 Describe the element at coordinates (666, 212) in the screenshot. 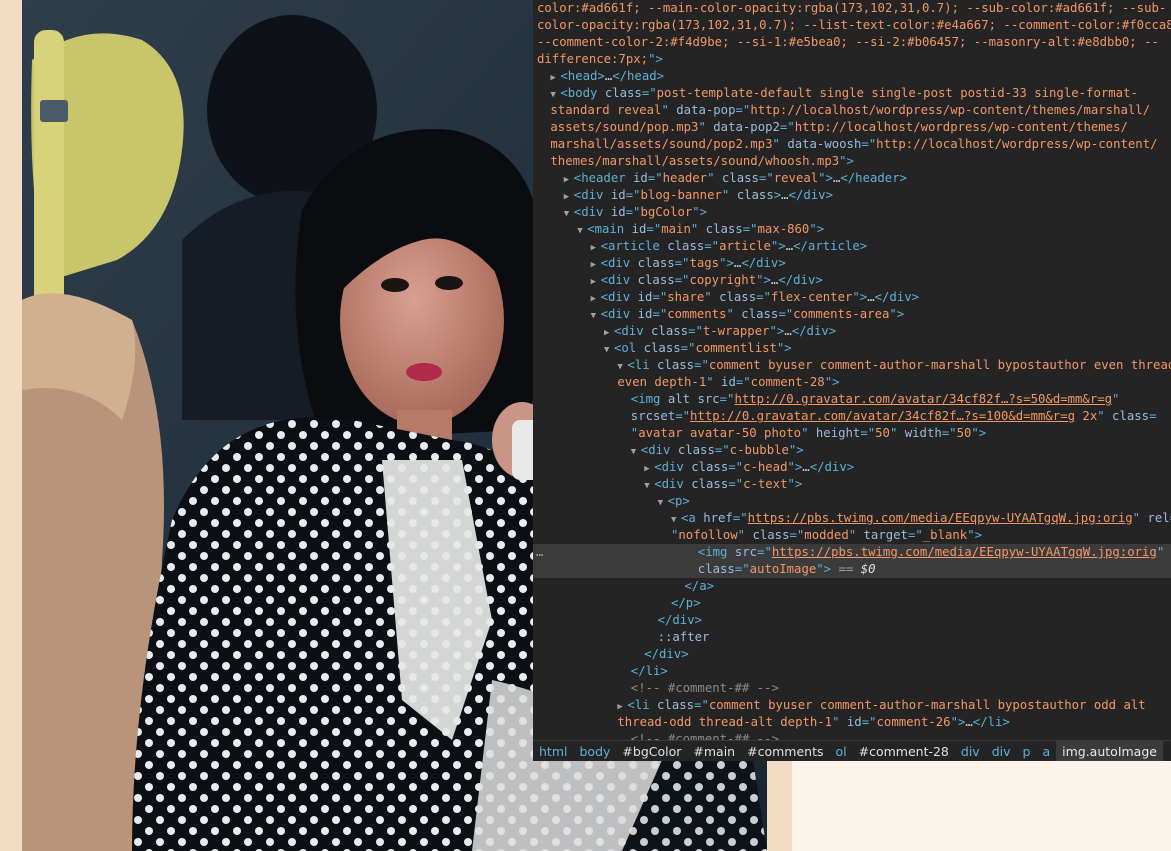

I see `dom-token: bgColor` at that location.